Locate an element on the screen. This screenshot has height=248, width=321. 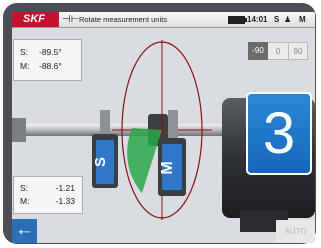
m-offset-value: -1.33 is located at coordinates (65, 201).